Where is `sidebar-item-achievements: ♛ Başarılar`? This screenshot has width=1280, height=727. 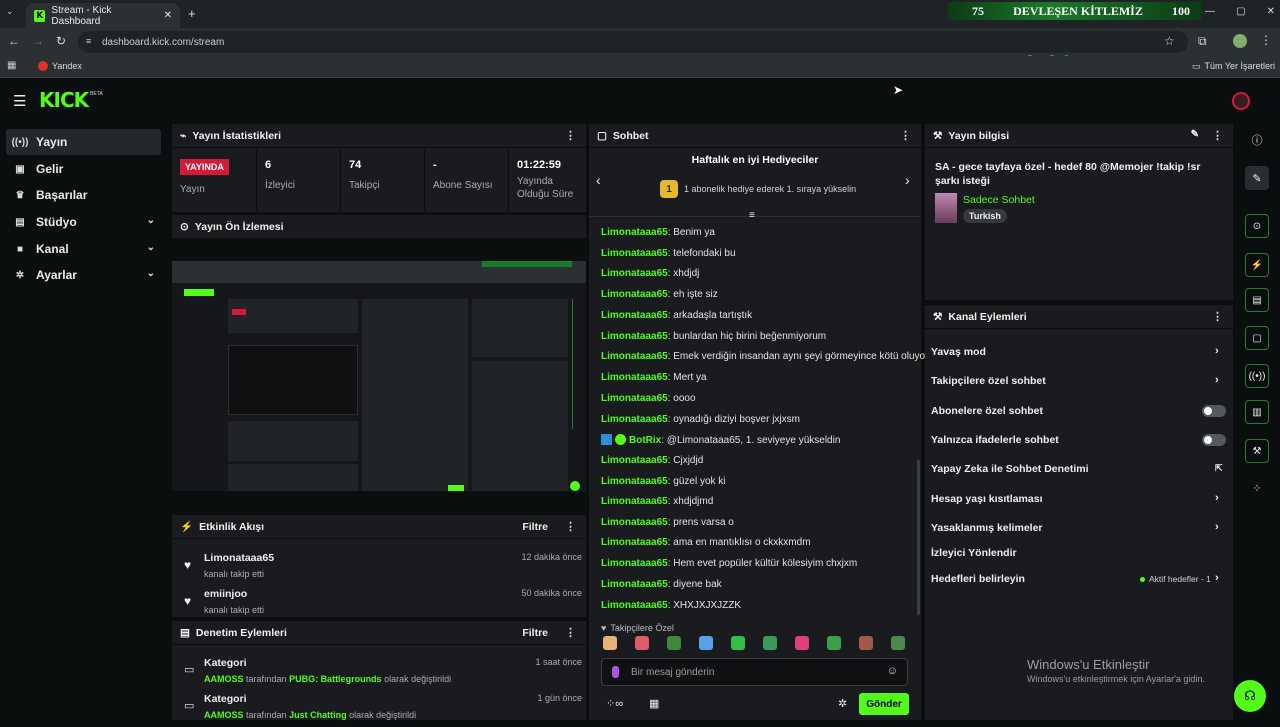 sidebar-item-achievements: ♛ Başarılar is located at coordinates (83, 195).